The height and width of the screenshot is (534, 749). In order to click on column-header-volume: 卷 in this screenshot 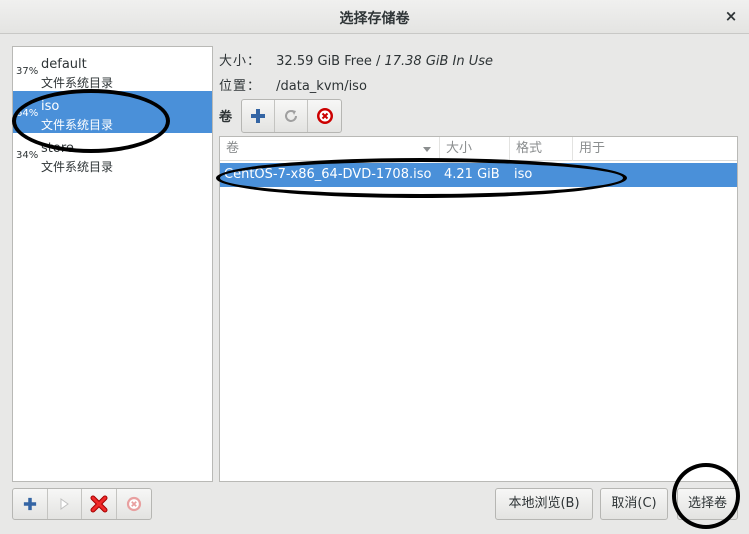, I will do `click(330, 149)`.